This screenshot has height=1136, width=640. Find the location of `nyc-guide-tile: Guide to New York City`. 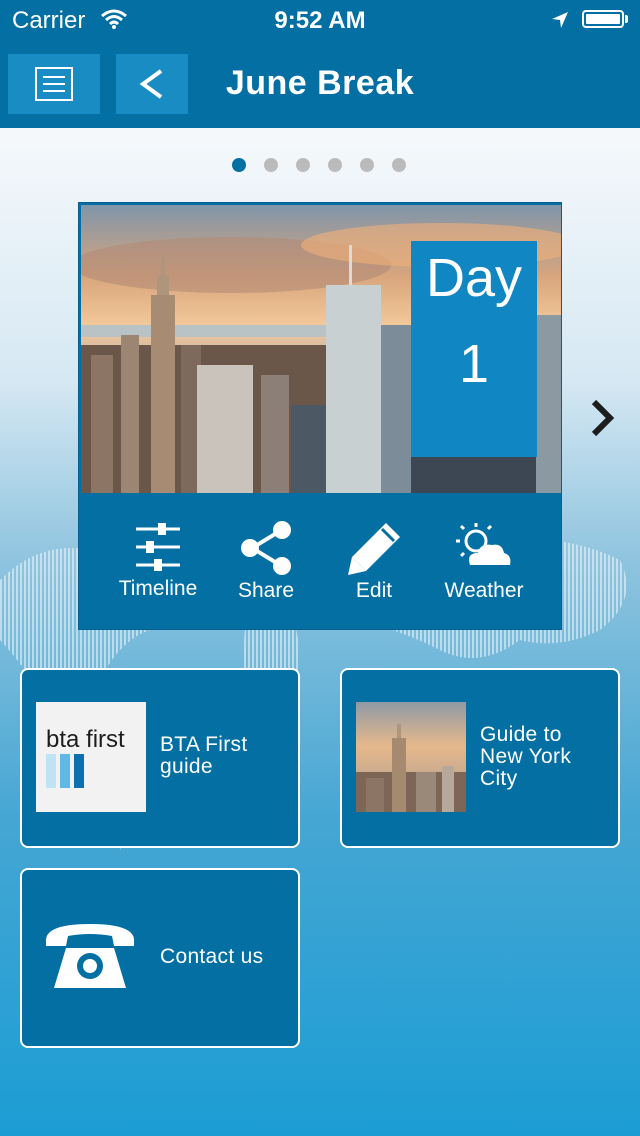

nyc-guide-tile: Guide to New York City is located at coordinates (480, 758).